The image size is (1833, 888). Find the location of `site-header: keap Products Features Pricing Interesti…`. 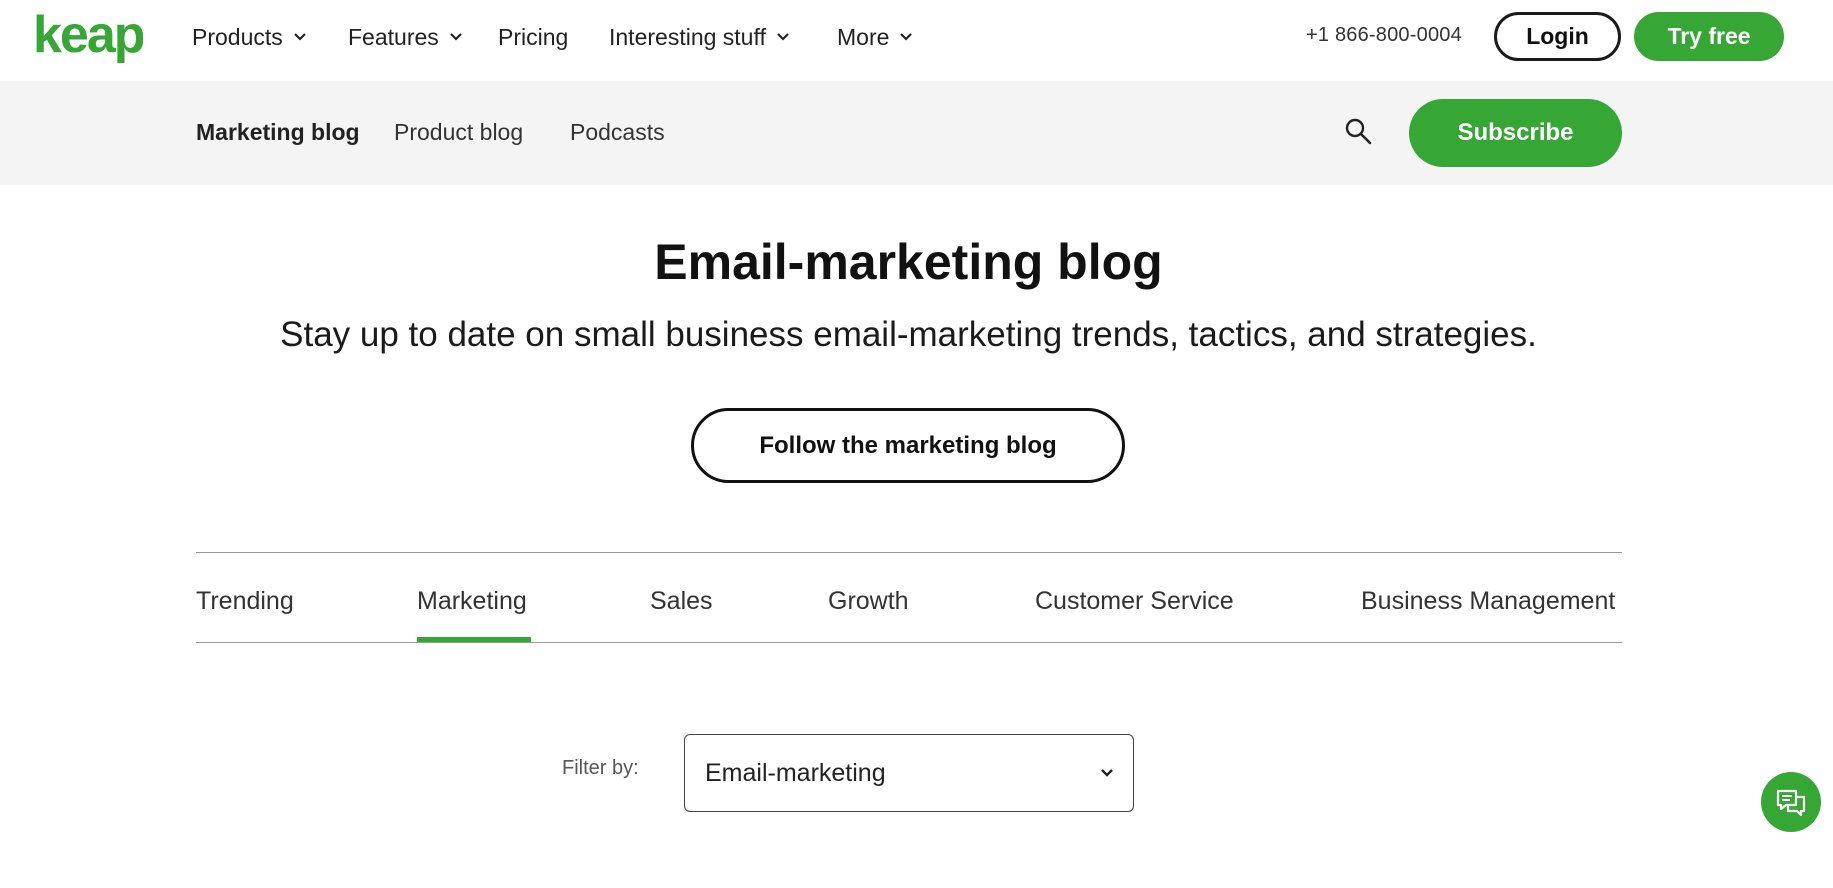

site-header: keap Products Features Pricing Interesti… is located at coordinates (916, 40).